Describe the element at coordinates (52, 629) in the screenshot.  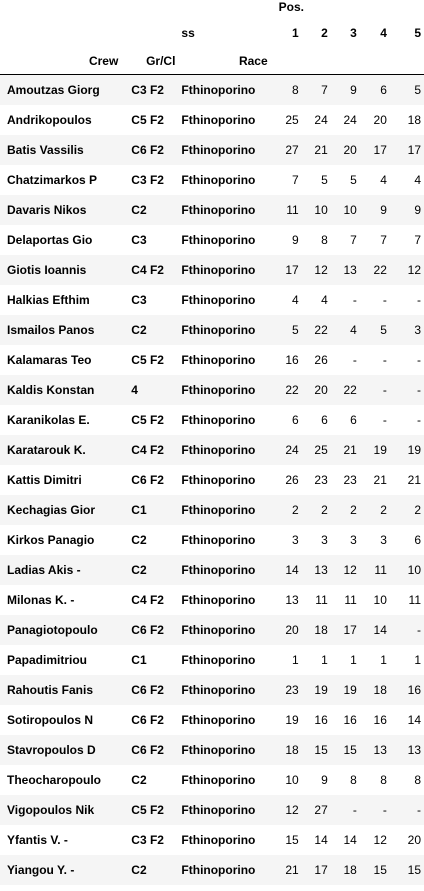
I see `crew-cell: Panagiotopoulo` at that location.